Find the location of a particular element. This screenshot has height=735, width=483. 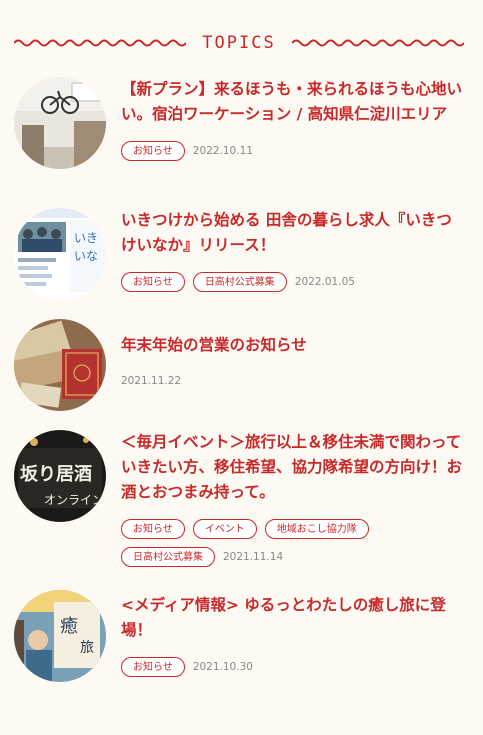

post-meta: お知らせ 2021.10.30 is located at coordinates (293, 671).